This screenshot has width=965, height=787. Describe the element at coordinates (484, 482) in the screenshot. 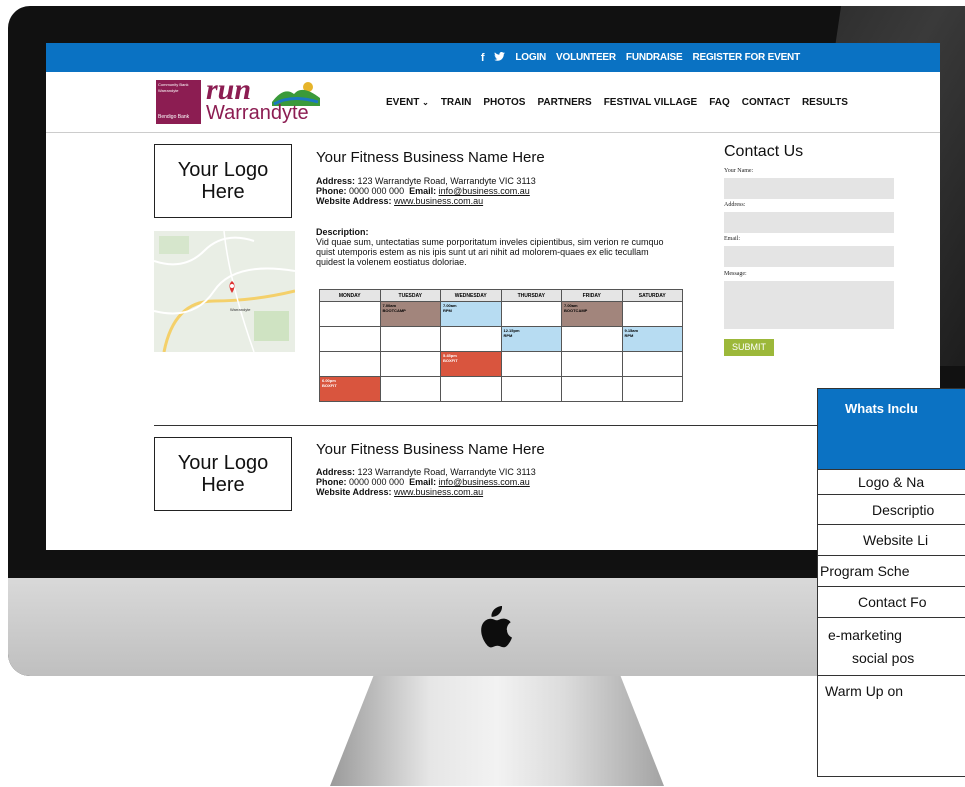

I see `email-link-2: info@business.com.au` at that location.